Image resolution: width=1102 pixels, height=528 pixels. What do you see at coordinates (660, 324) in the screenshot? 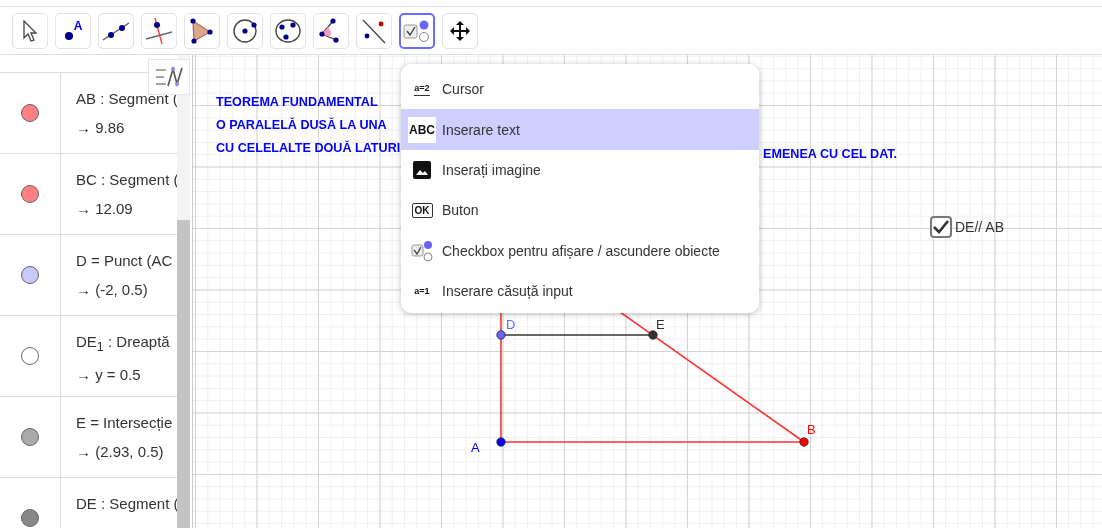
I see `point-label: E` at bounding box center [660, 324].